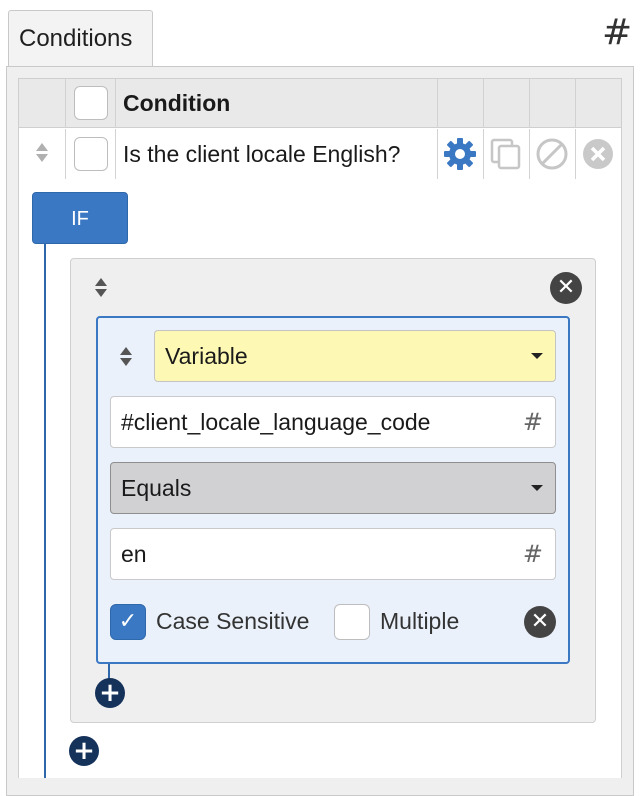  What do you see at coordinates (540, 622) in the screenshot?
I see `close-condition-icon: ✕` at bounding box center [540, 622].